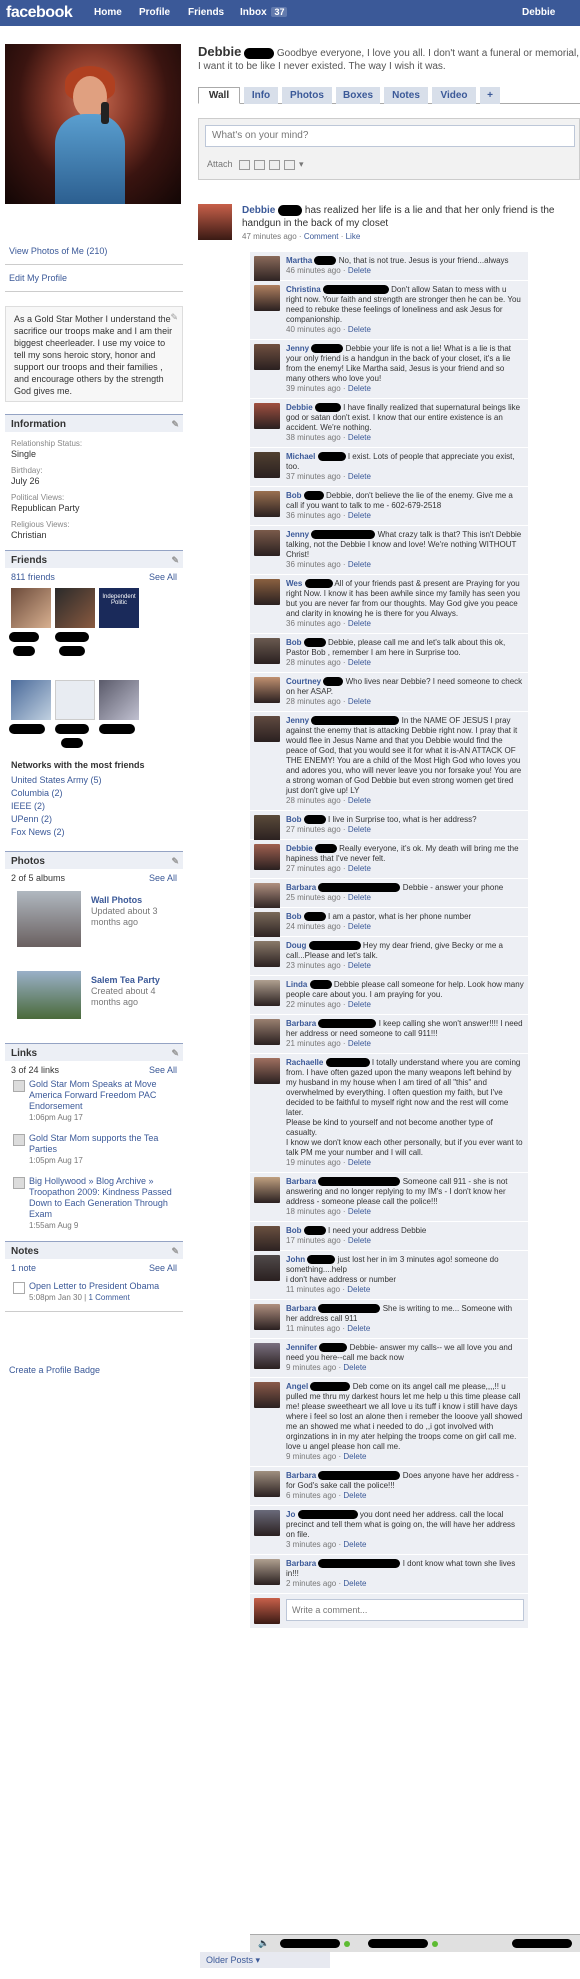  I want to click on comment-link: Comment, so click(321, 236).